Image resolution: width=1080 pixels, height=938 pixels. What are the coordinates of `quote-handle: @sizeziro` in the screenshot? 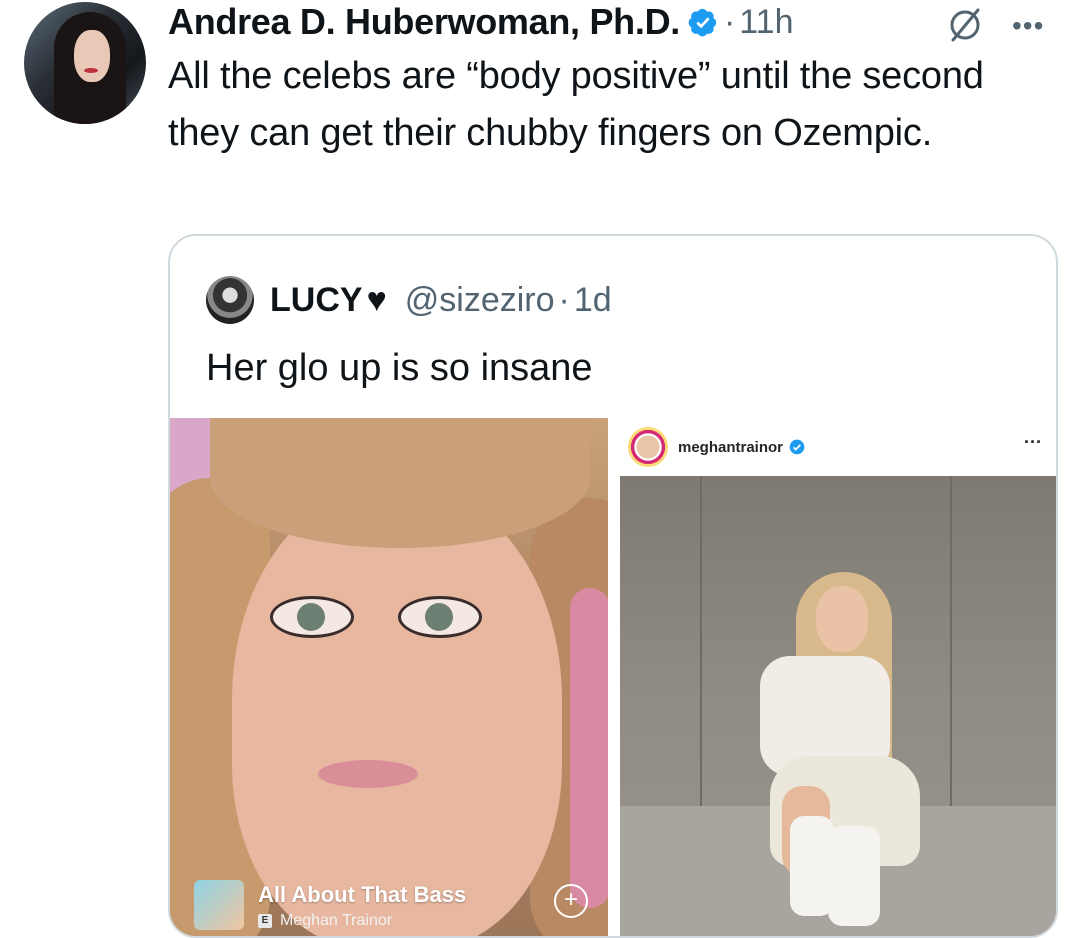 It's located at (480, 300).